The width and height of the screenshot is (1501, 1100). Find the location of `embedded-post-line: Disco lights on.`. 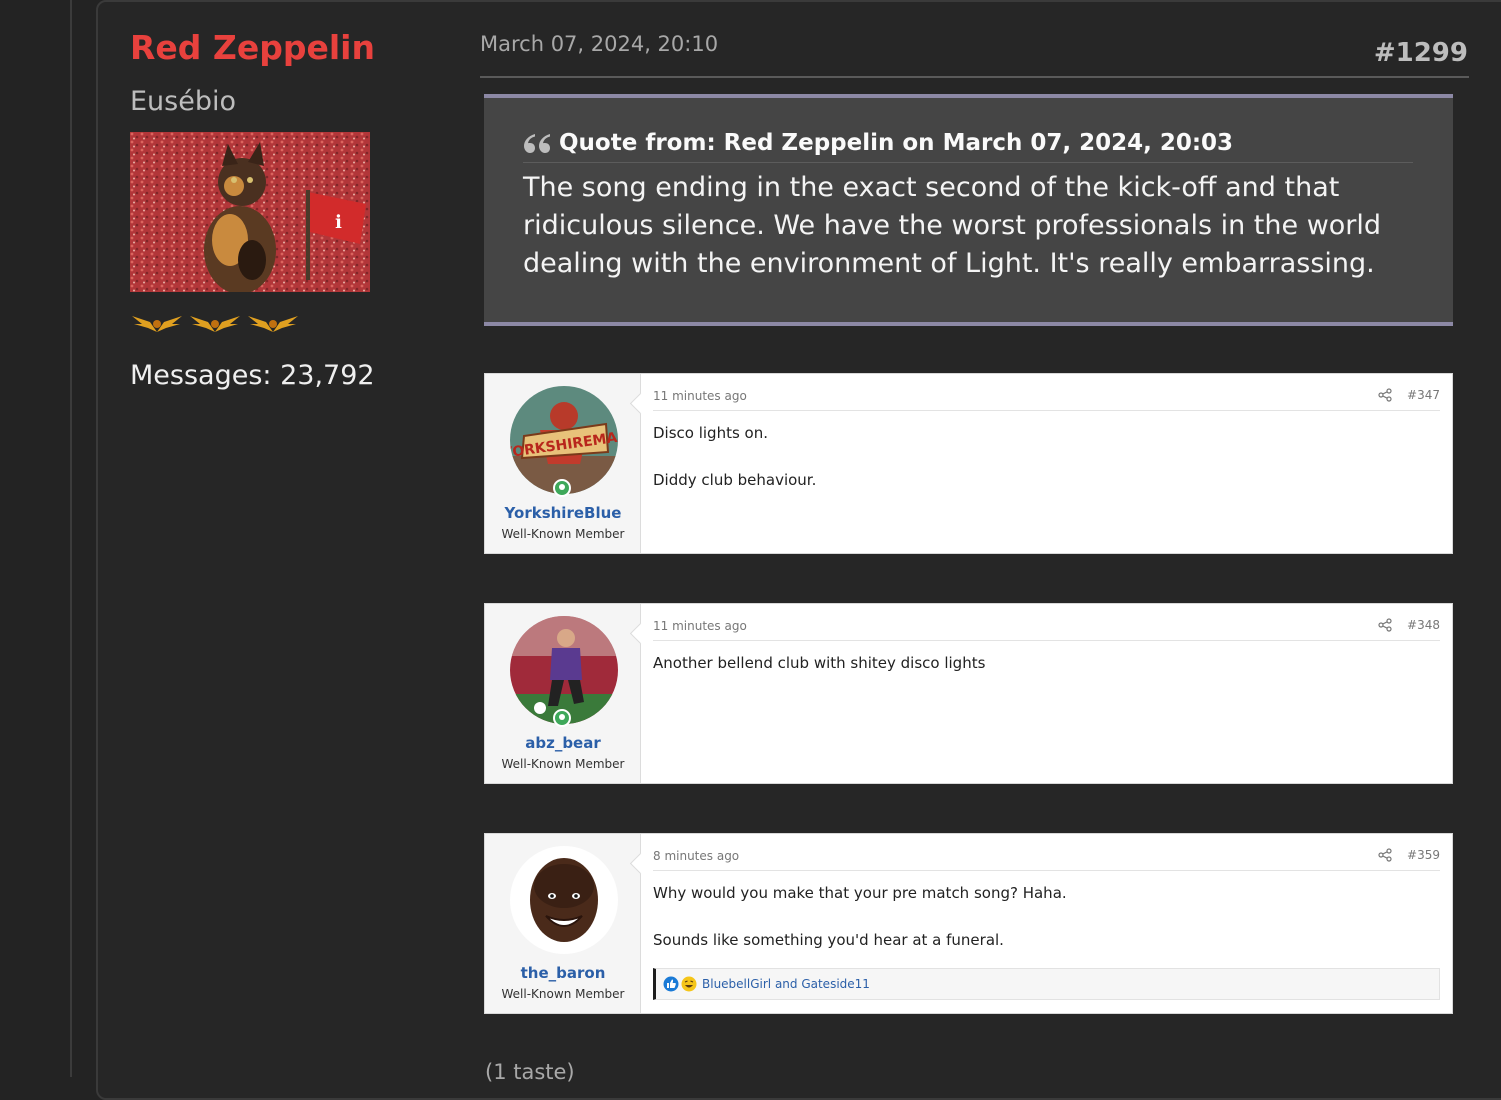

embedded-post-line: Disco lights on. is located at coordinates (711, 433).